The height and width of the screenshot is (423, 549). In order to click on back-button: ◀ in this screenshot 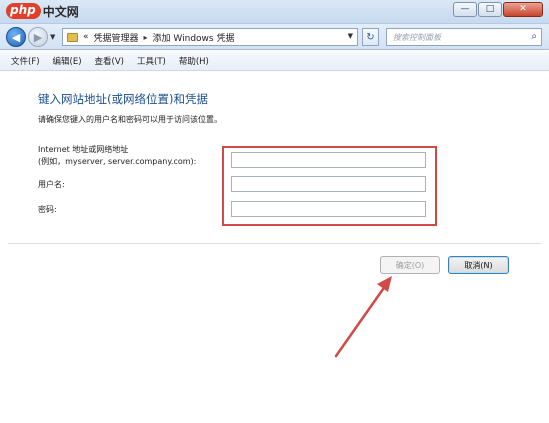, I will do `click(16, 37)`.